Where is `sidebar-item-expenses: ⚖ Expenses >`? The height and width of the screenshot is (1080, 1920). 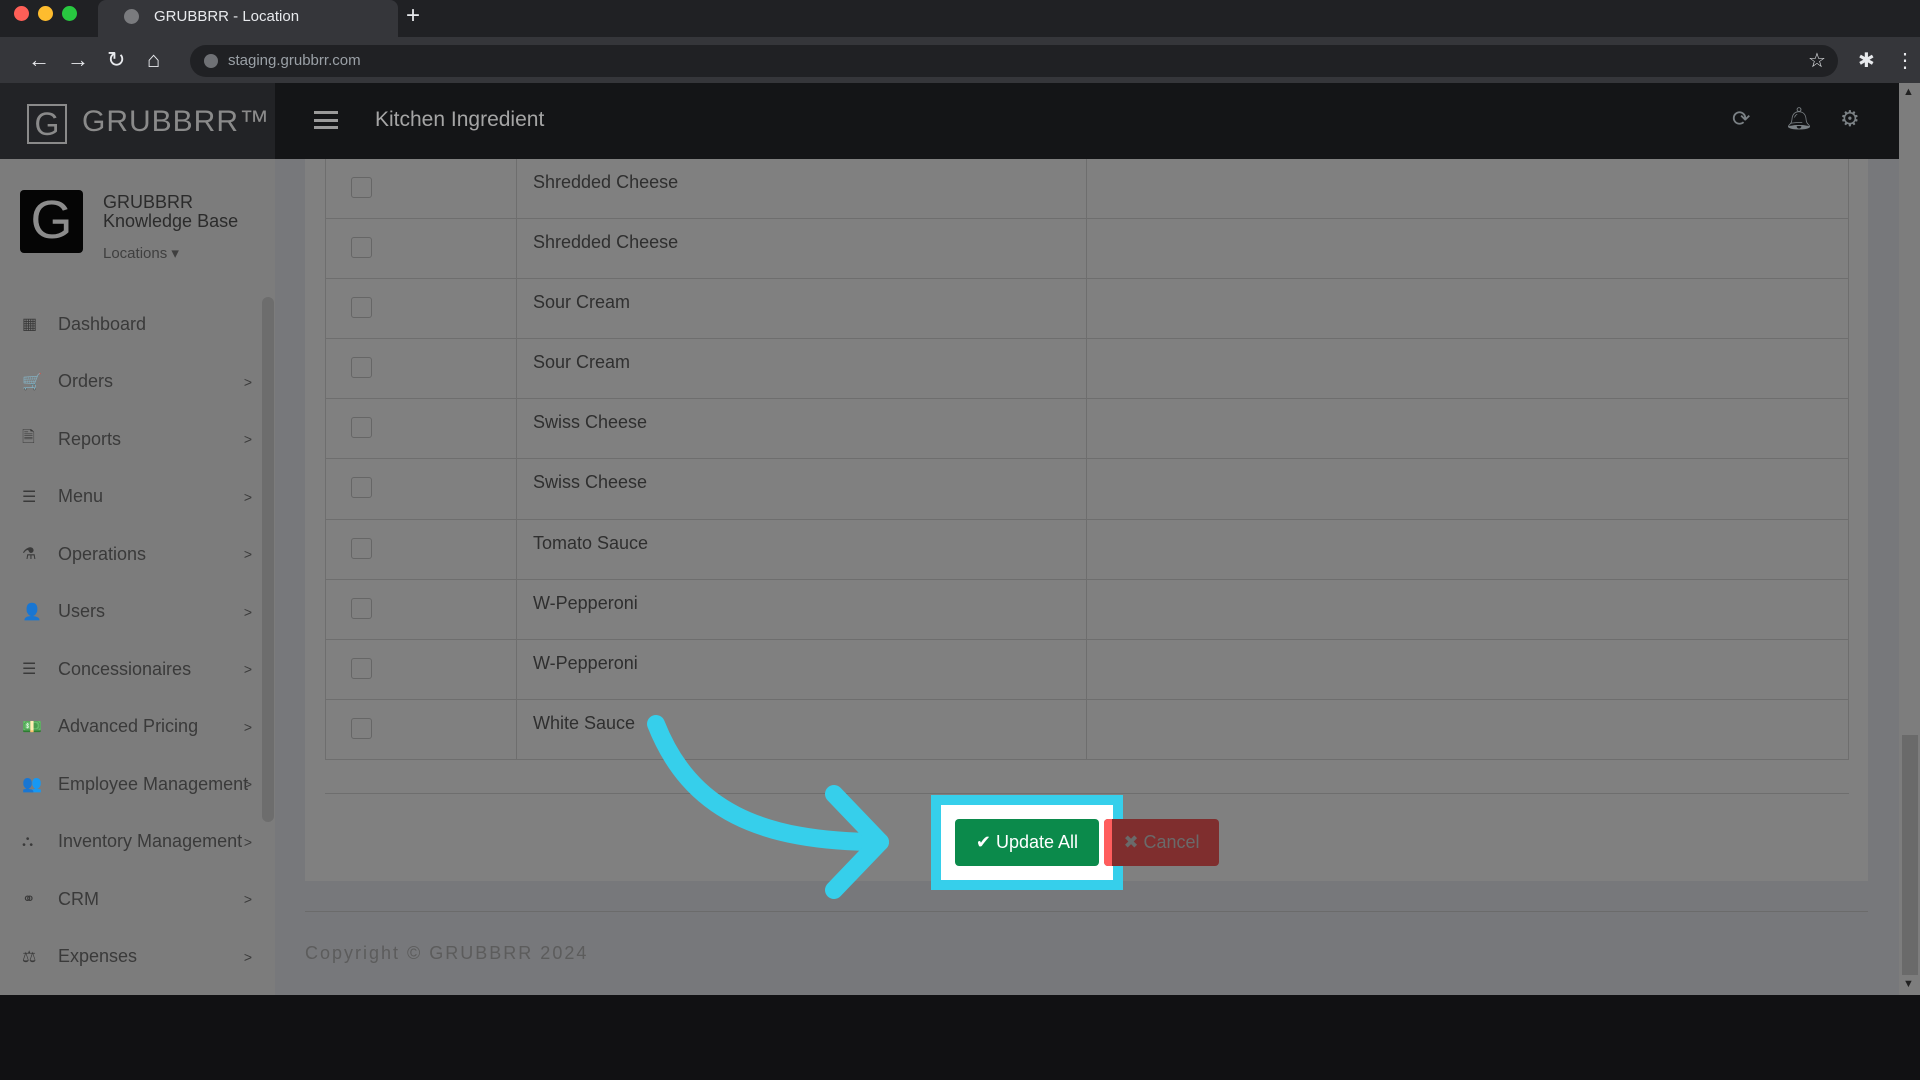
sidebar-item-expenses: ⚖ Expenses > is located at coordinates (142, 957).